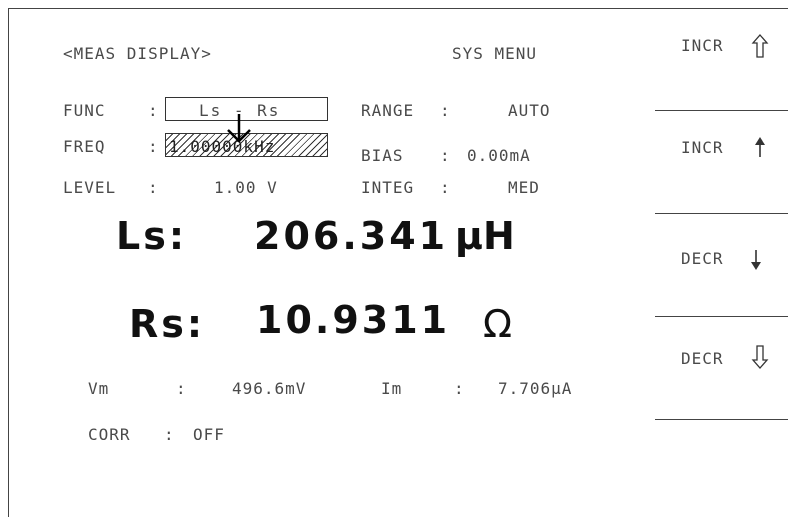 The width and height of the screenshot is (788, 517). What do you see at coordinates (90, 187) in the screenshot?
I see `level-label: LEVEL` at bounding box center [90, 187].